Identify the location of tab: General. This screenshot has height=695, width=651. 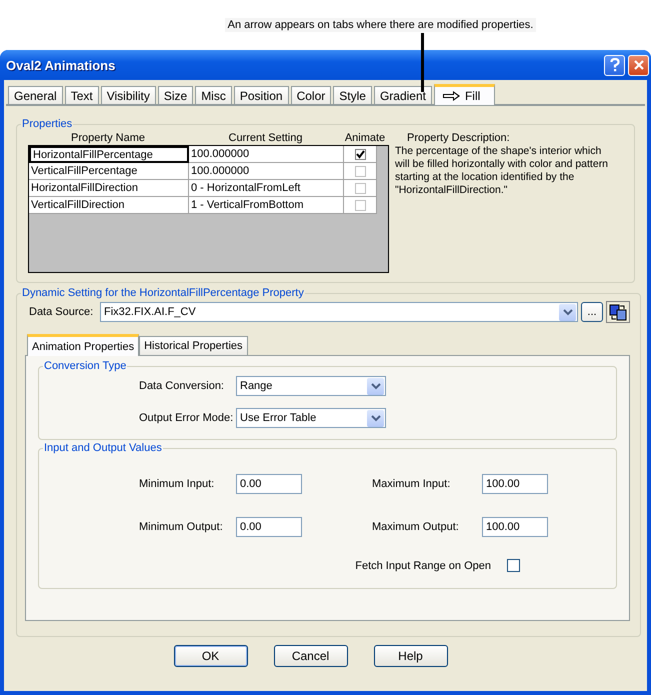
(35, 95).